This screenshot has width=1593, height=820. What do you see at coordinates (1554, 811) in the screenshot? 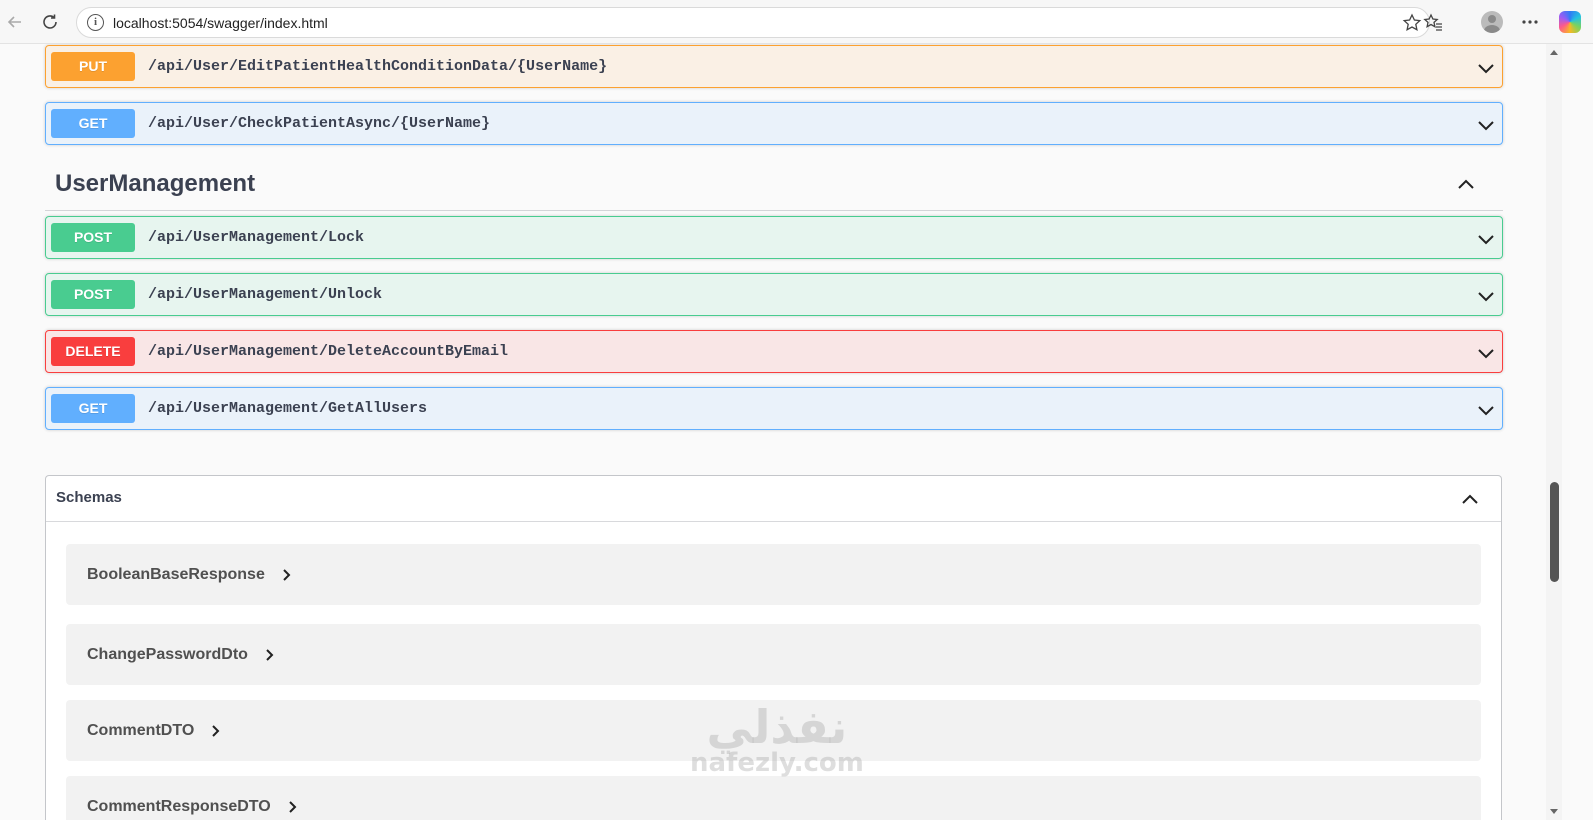
I see `scroll-down-arrow-icon` at bounding box center [1554, 811].